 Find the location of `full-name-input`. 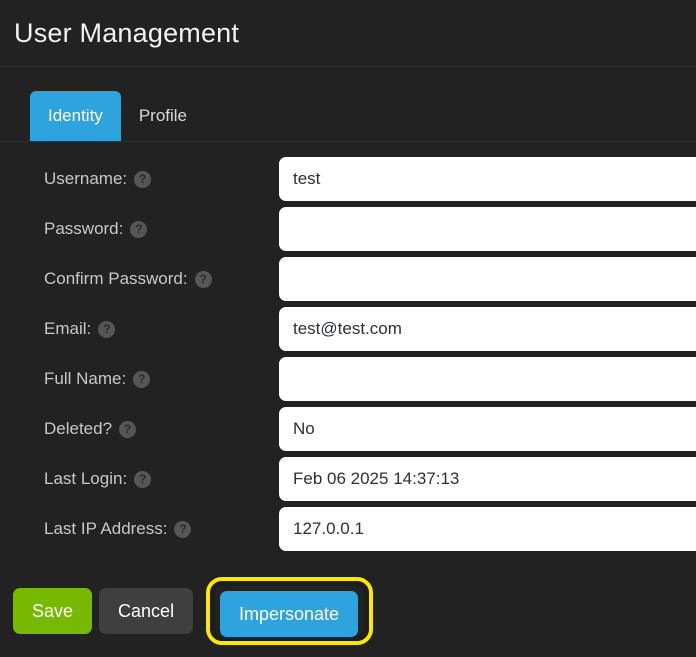

full-name-input is located at coordinates (487, 379).